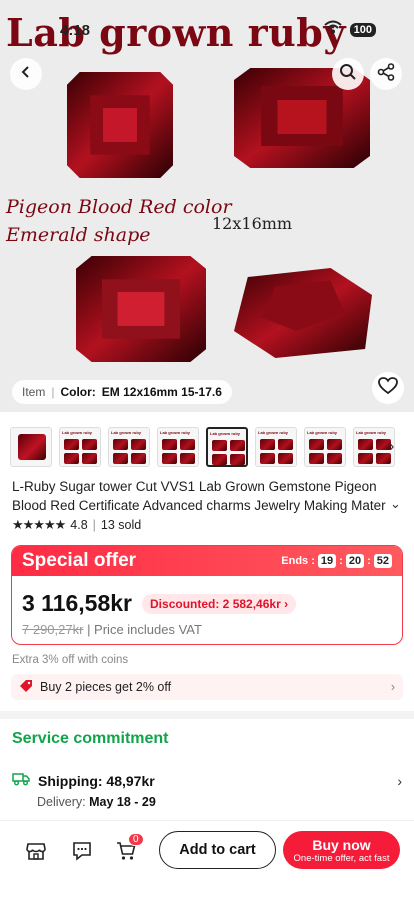 This screenshot has height=900, width=414. Describe the element at coordinates (327, 561) in the screenshot. I see `countdown-hours: 19` at that location.